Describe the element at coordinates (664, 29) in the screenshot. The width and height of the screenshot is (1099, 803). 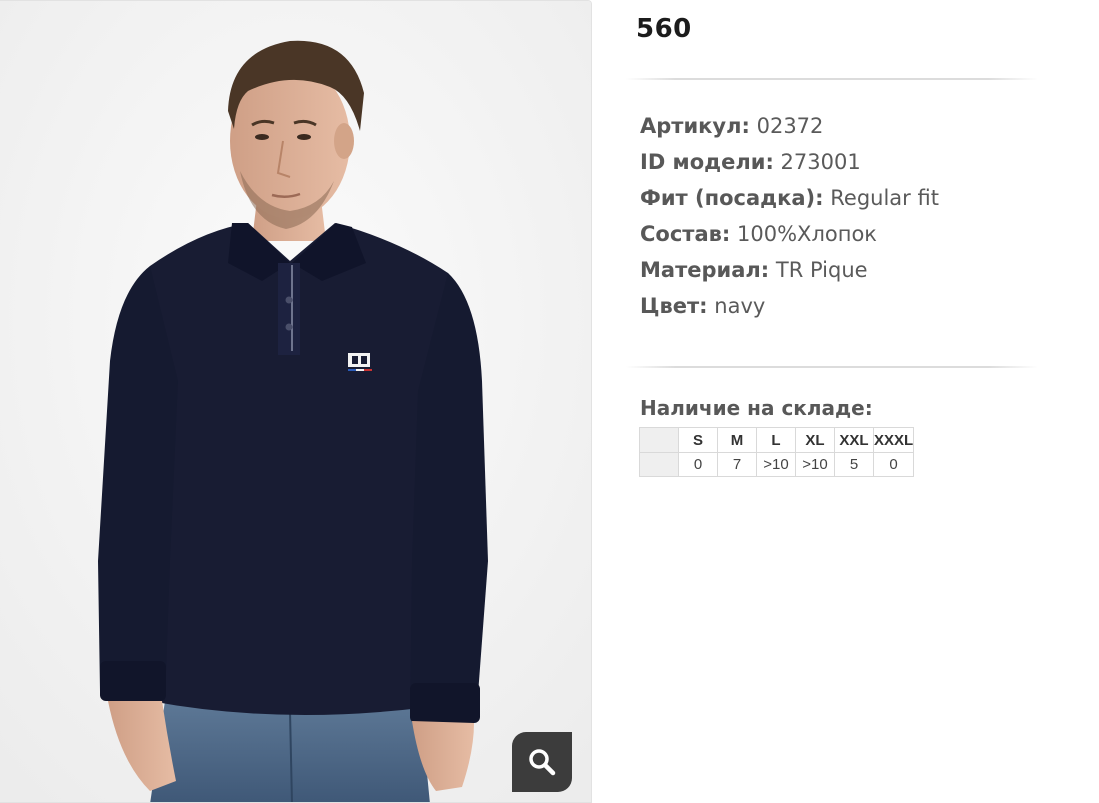
I see `product-price: 560` at that location.